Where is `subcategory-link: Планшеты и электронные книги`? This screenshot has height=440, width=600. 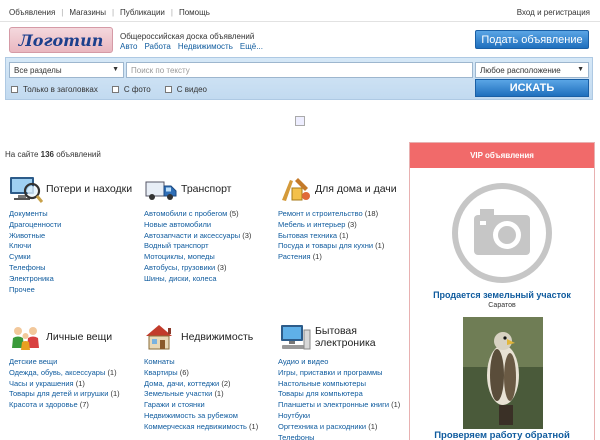
subcategory-link: Планшеты и электронные книги is located at coordinates (333, 404).